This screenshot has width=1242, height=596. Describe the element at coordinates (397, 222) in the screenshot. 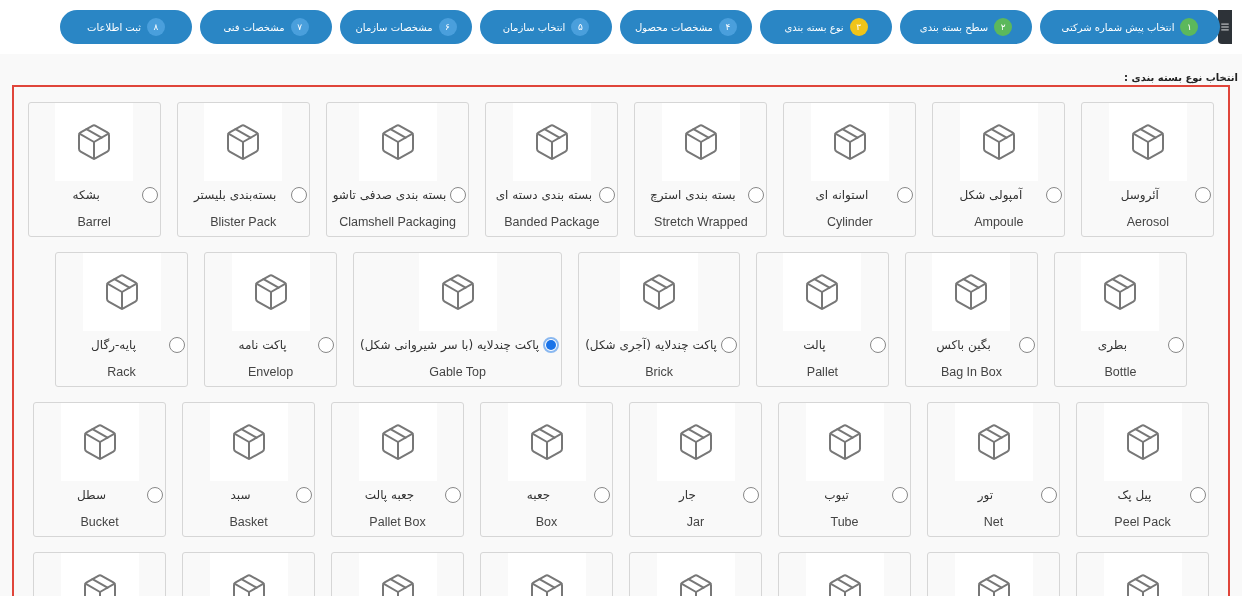

I see `english-label: Clamshell Packaging` at that location.